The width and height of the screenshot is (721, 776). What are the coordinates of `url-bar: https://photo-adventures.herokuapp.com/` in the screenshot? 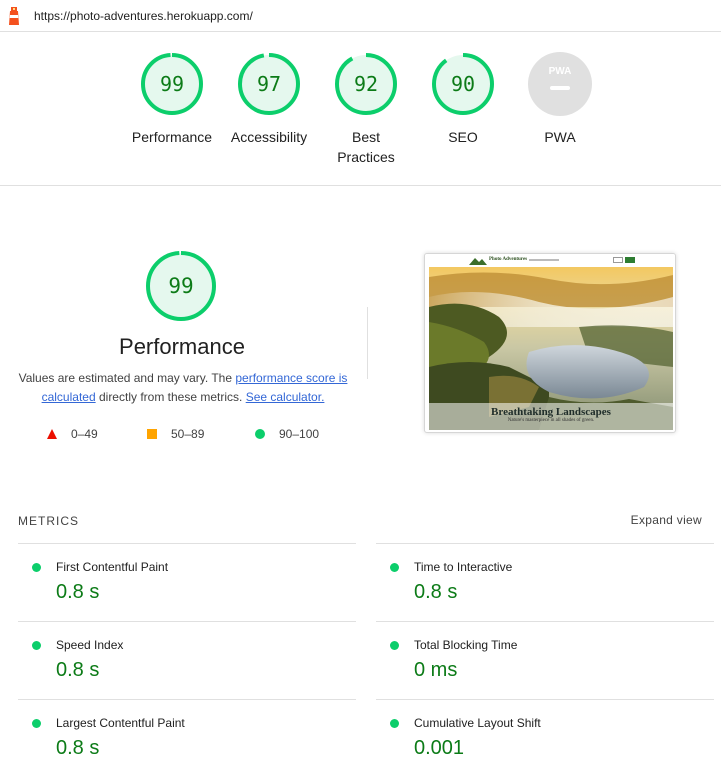 It's located at (360, 16).